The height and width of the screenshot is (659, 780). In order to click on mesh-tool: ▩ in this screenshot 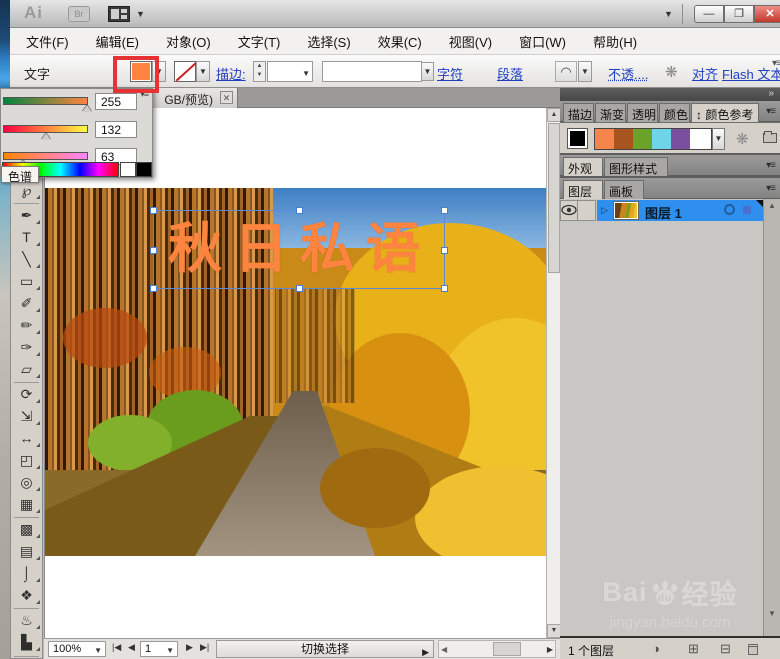, I will do `click(26, 529)`.